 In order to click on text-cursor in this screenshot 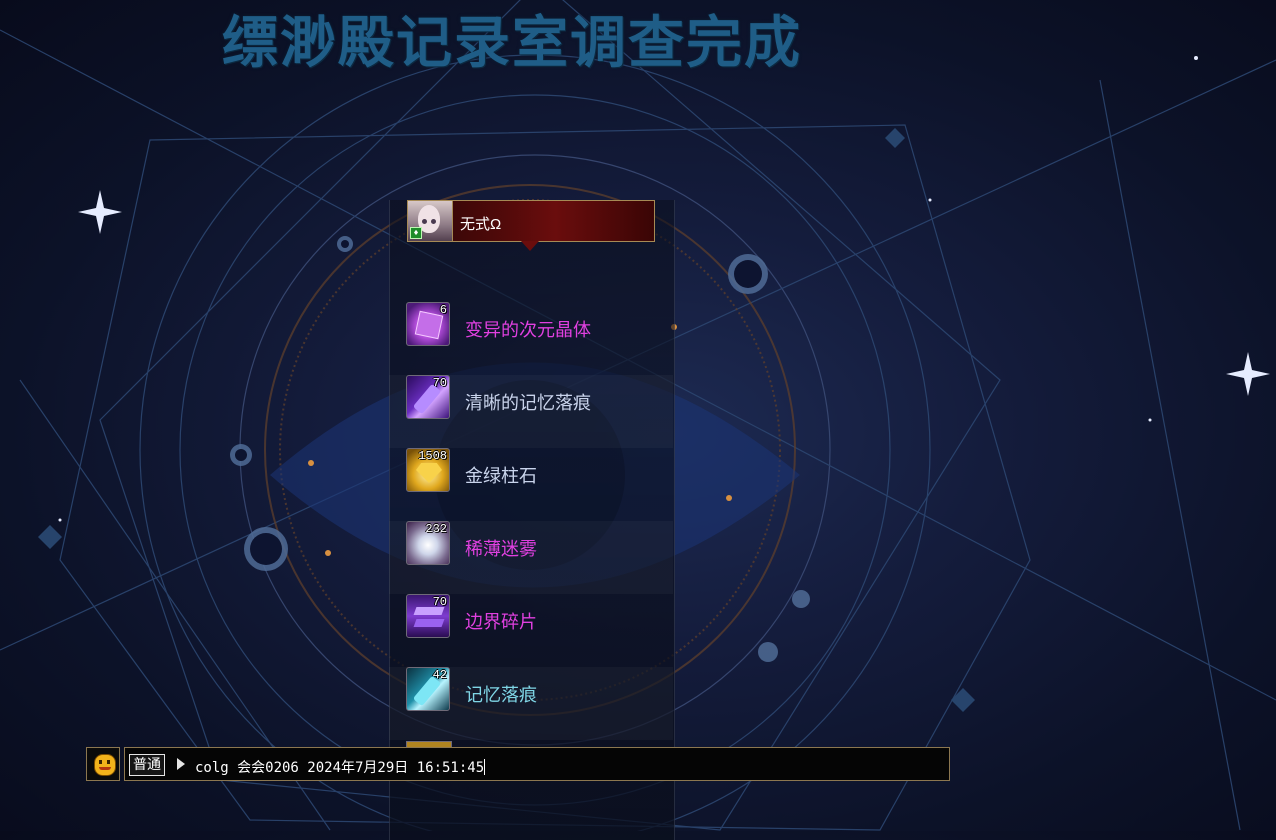, I will do `click(485, 767)`.